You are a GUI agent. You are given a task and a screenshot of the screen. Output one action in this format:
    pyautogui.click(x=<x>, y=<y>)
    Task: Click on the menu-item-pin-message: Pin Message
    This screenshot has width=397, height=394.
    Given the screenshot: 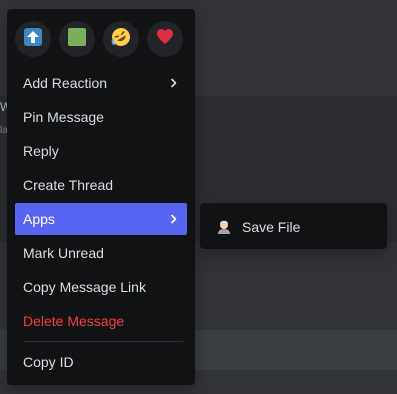 What is the action you would take?
    pyautogui.click(x=101, y=117)
    